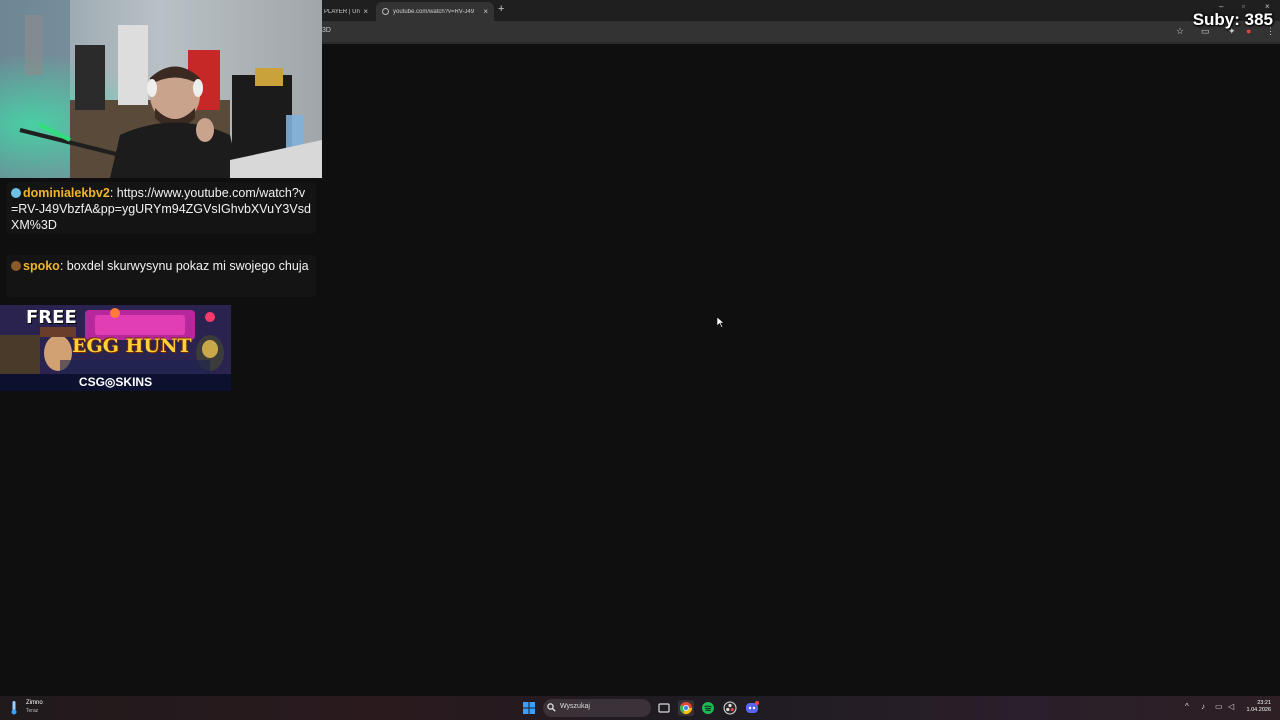  I want to click on url-text: 3D, so click(326, 30).